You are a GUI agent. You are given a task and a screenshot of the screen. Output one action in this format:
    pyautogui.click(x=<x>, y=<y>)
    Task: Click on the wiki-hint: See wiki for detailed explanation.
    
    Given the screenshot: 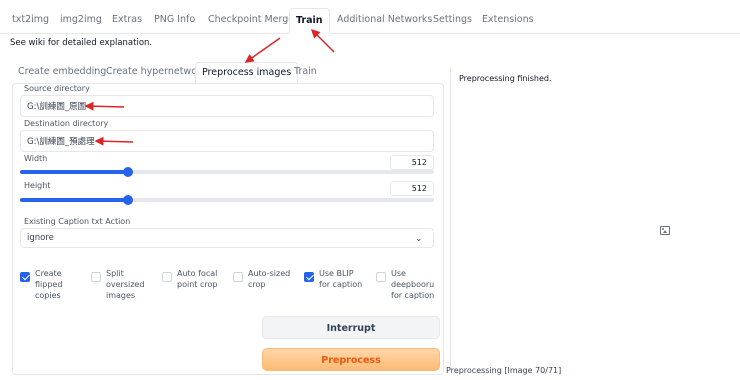 What is the action you would take?
    pyautogui.click(x=81, y=43)
    